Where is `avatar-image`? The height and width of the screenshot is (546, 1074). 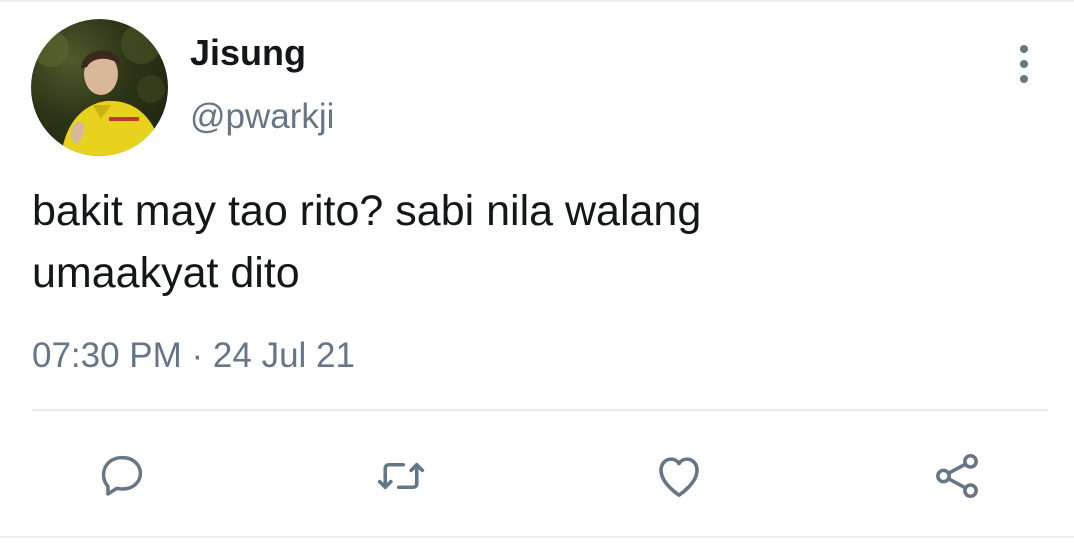
avatar-image is located at coordinates (99, 90).